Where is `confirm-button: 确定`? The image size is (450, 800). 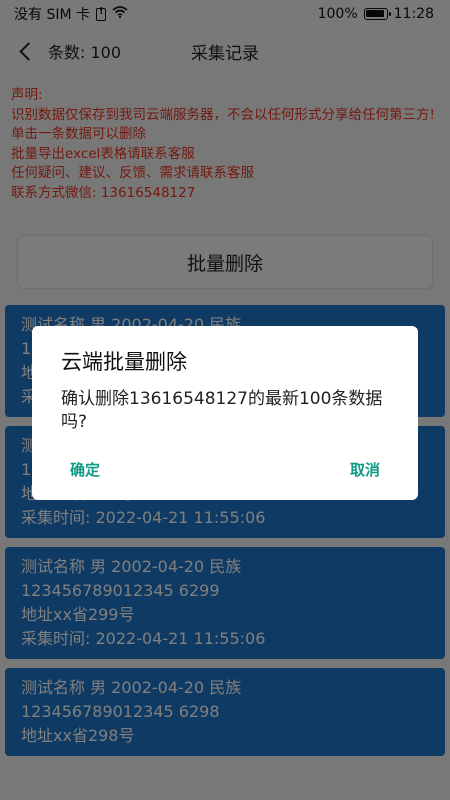
confirm-button: 确定 is located at coordinates (85, 469).